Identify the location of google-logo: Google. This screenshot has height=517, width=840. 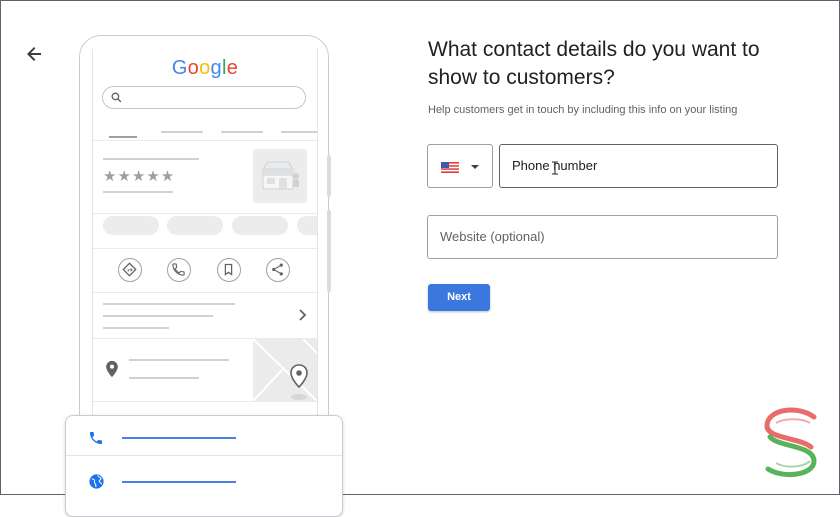
(205, 68).